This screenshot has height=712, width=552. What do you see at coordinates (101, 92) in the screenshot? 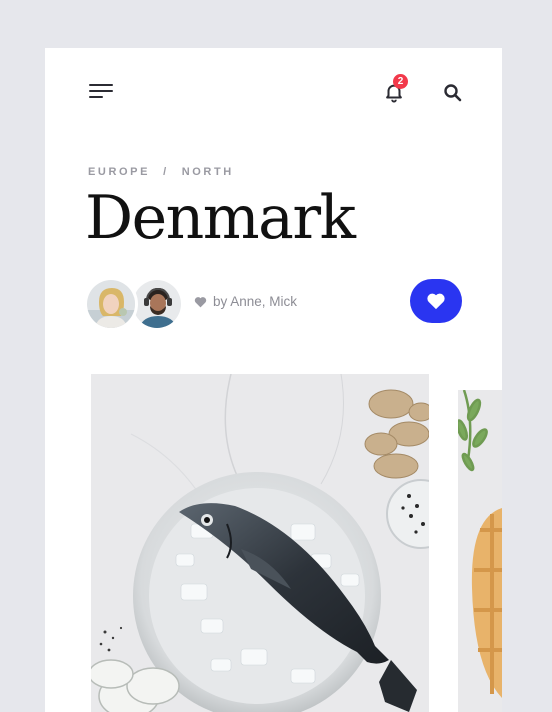
I see `hamburger-menu-icon` at bounding box center [101, 92].